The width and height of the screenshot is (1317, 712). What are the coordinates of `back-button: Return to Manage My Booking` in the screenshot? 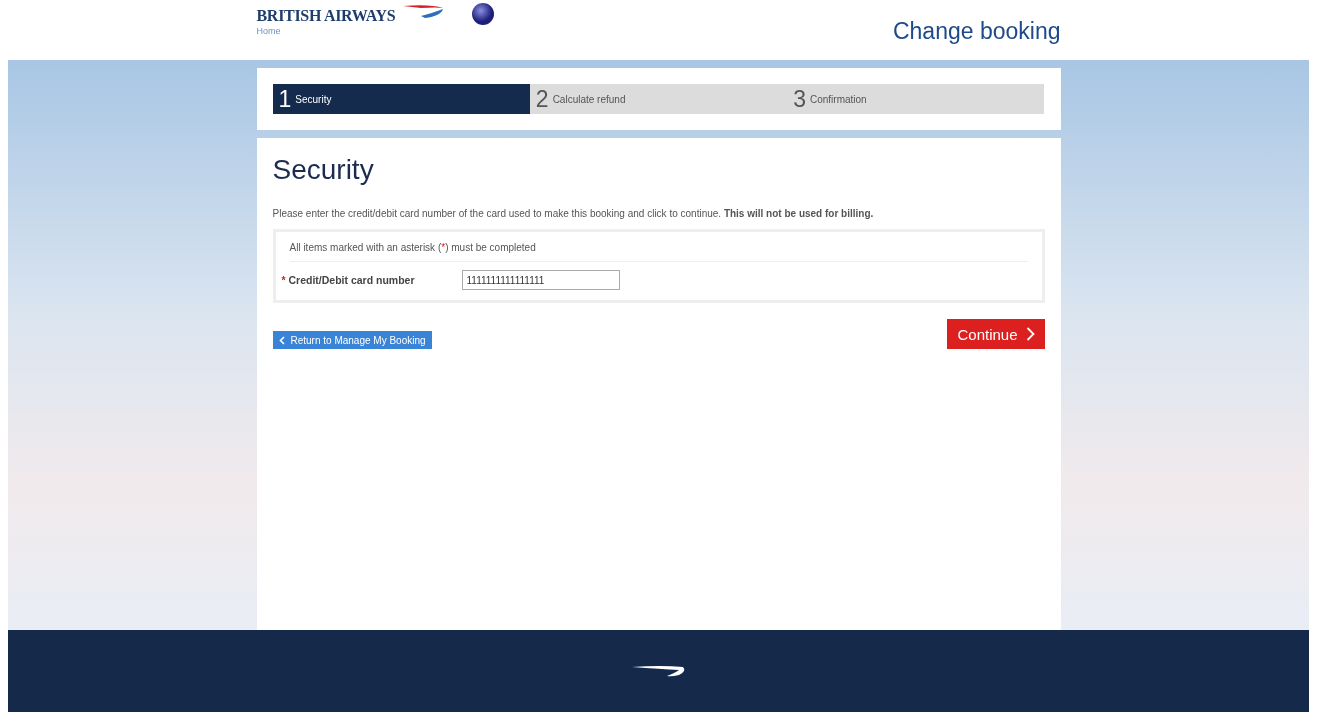 It's located at (352, 340).